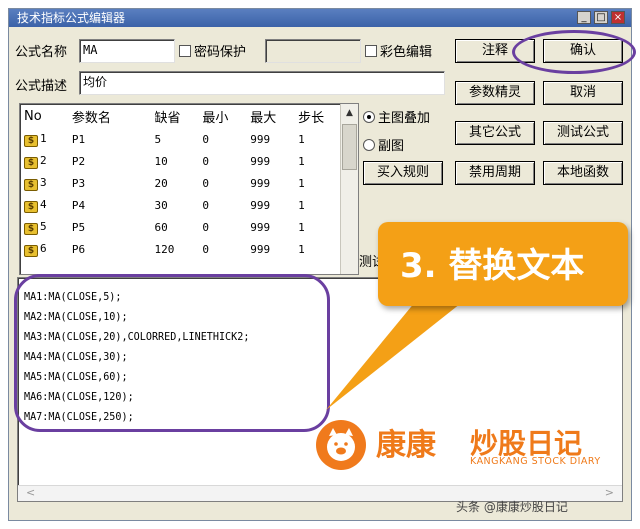  I want to click on brand-english: KANGKANG STOCK DIARY, so click(535, 461).